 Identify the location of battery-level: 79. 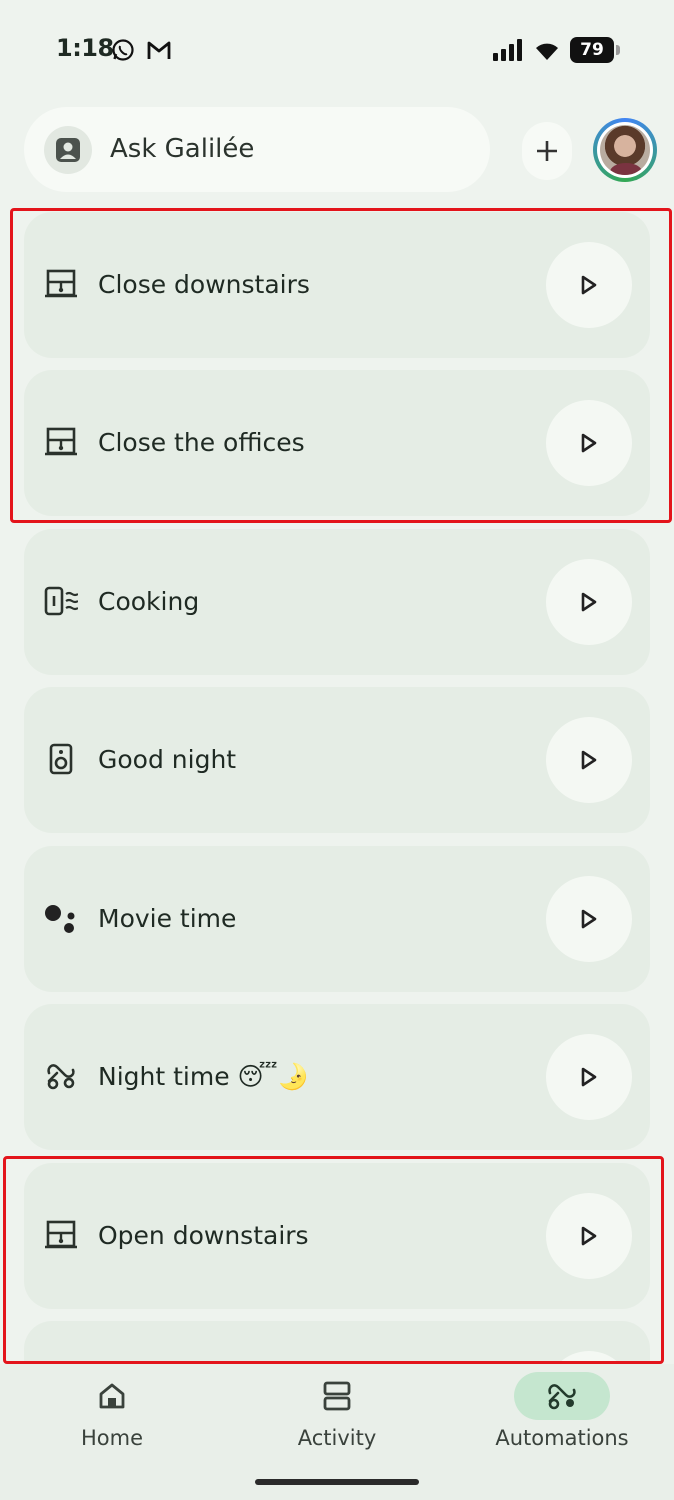
(592, 50).